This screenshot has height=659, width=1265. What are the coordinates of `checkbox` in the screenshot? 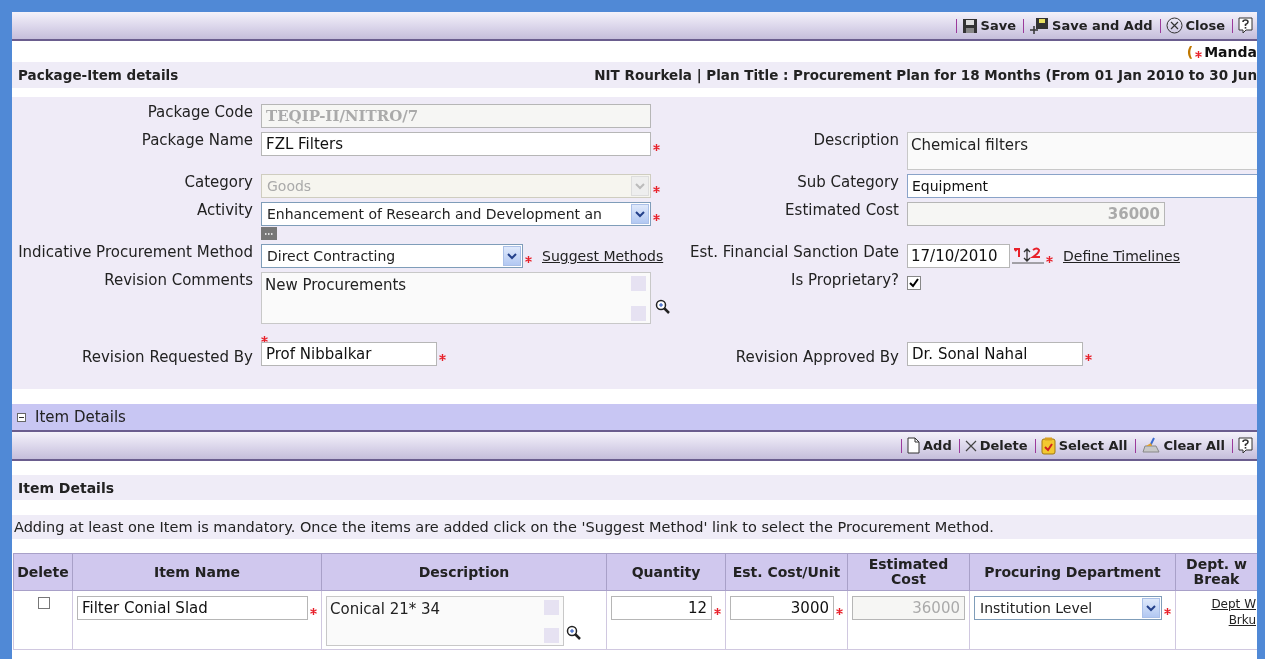 It's located at (914, 283).